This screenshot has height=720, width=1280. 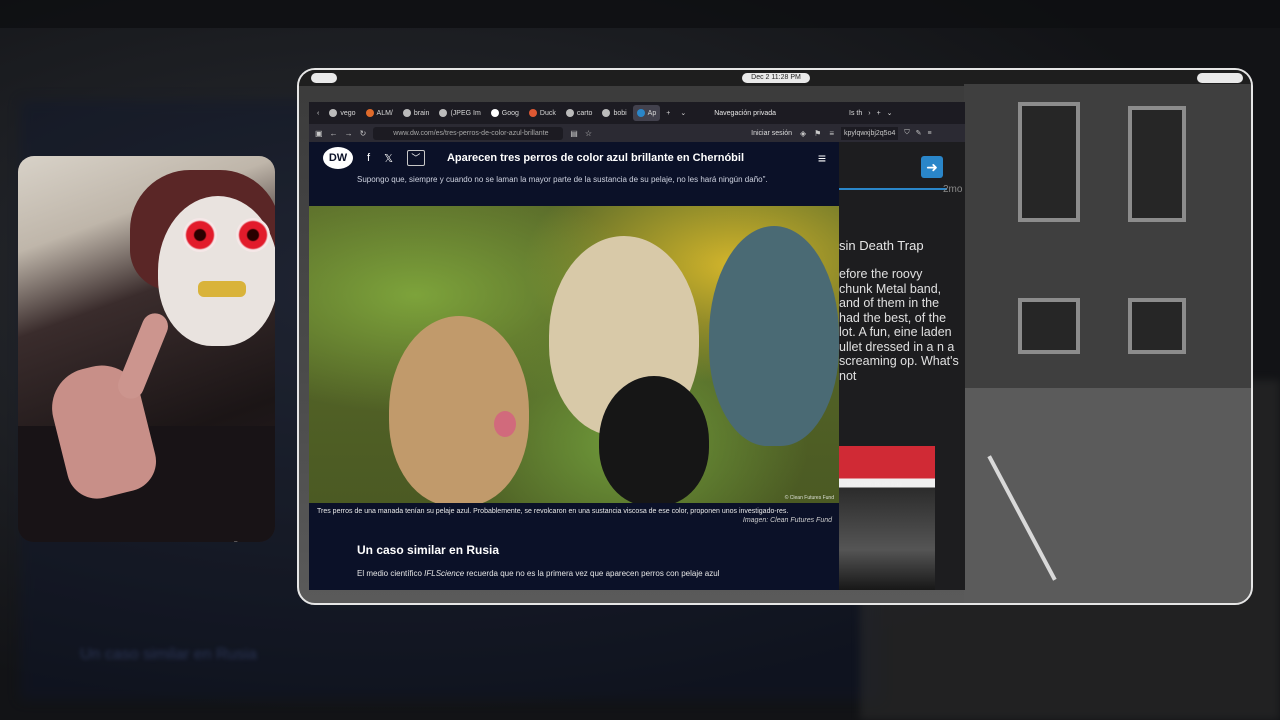 What do you see at coordinates (870, 133) in the screenshot?
I see `secondary-url-bar: kpylqwxjbj2q5o4` at bounding box center [870, 133].